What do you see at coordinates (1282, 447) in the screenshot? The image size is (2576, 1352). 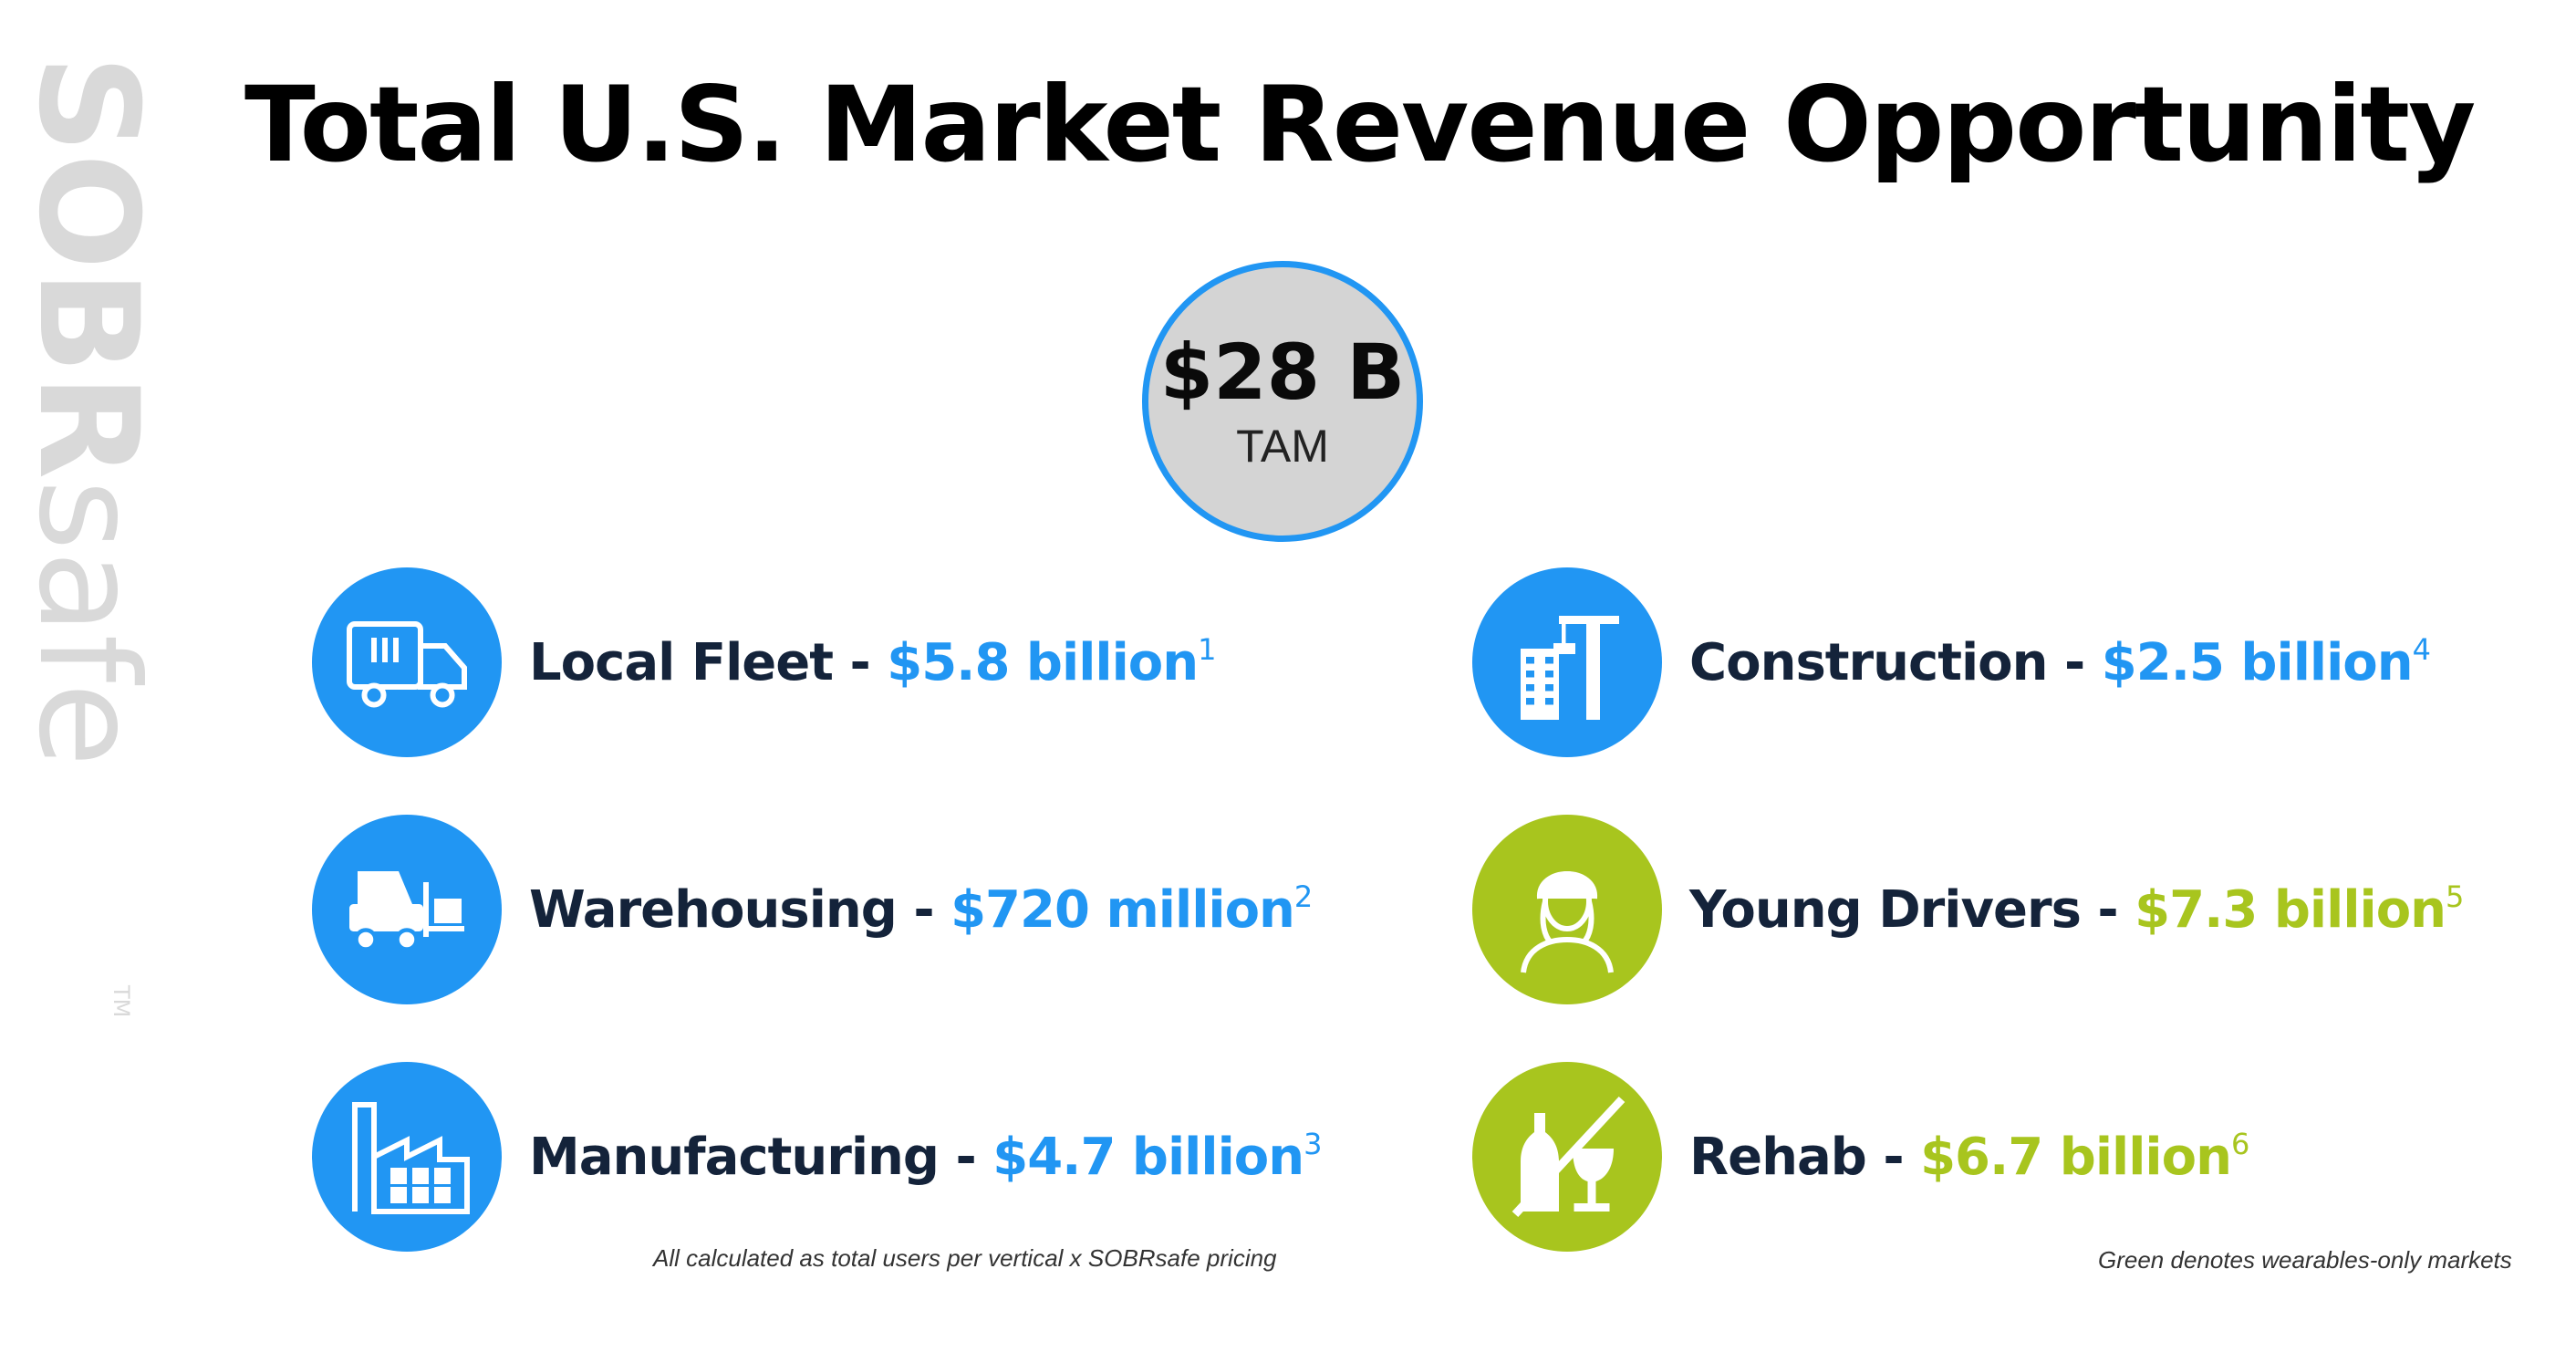 I see `tam-label: TAM` at bounding box center [1282, 447].